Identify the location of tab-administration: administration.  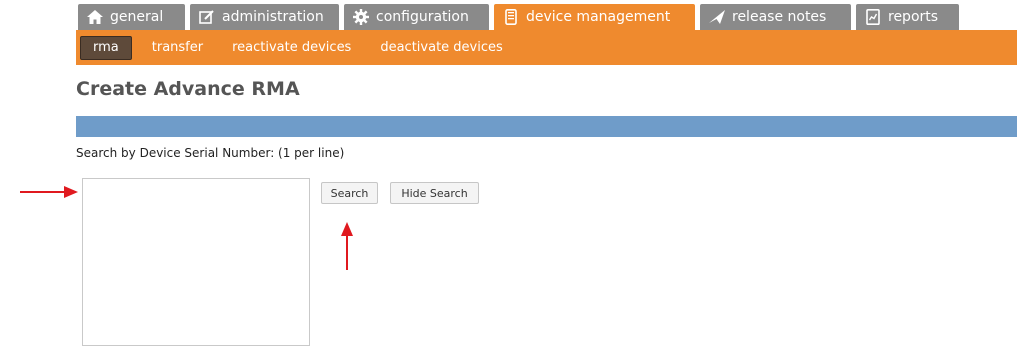
(264, 17).